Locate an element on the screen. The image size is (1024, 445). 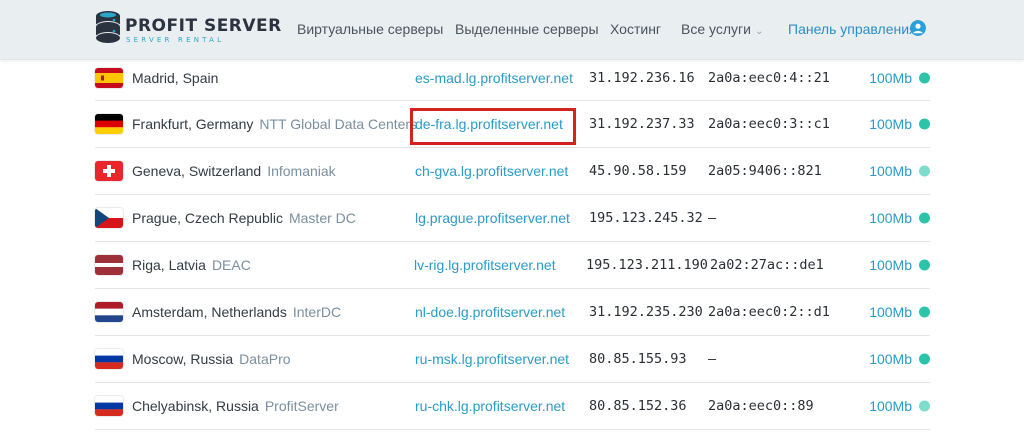
provider-label: InterDC is located at coordinates (317, 312).